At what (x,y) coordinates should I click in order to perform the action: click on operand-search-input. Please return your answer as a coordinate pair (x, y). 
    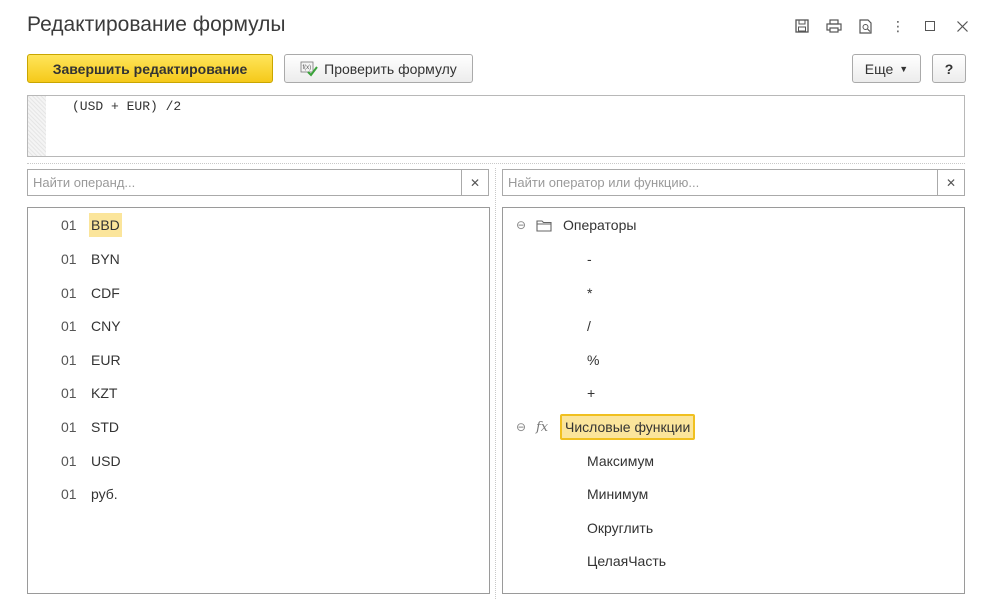
    Looking at the image, I should click on (248, 182).